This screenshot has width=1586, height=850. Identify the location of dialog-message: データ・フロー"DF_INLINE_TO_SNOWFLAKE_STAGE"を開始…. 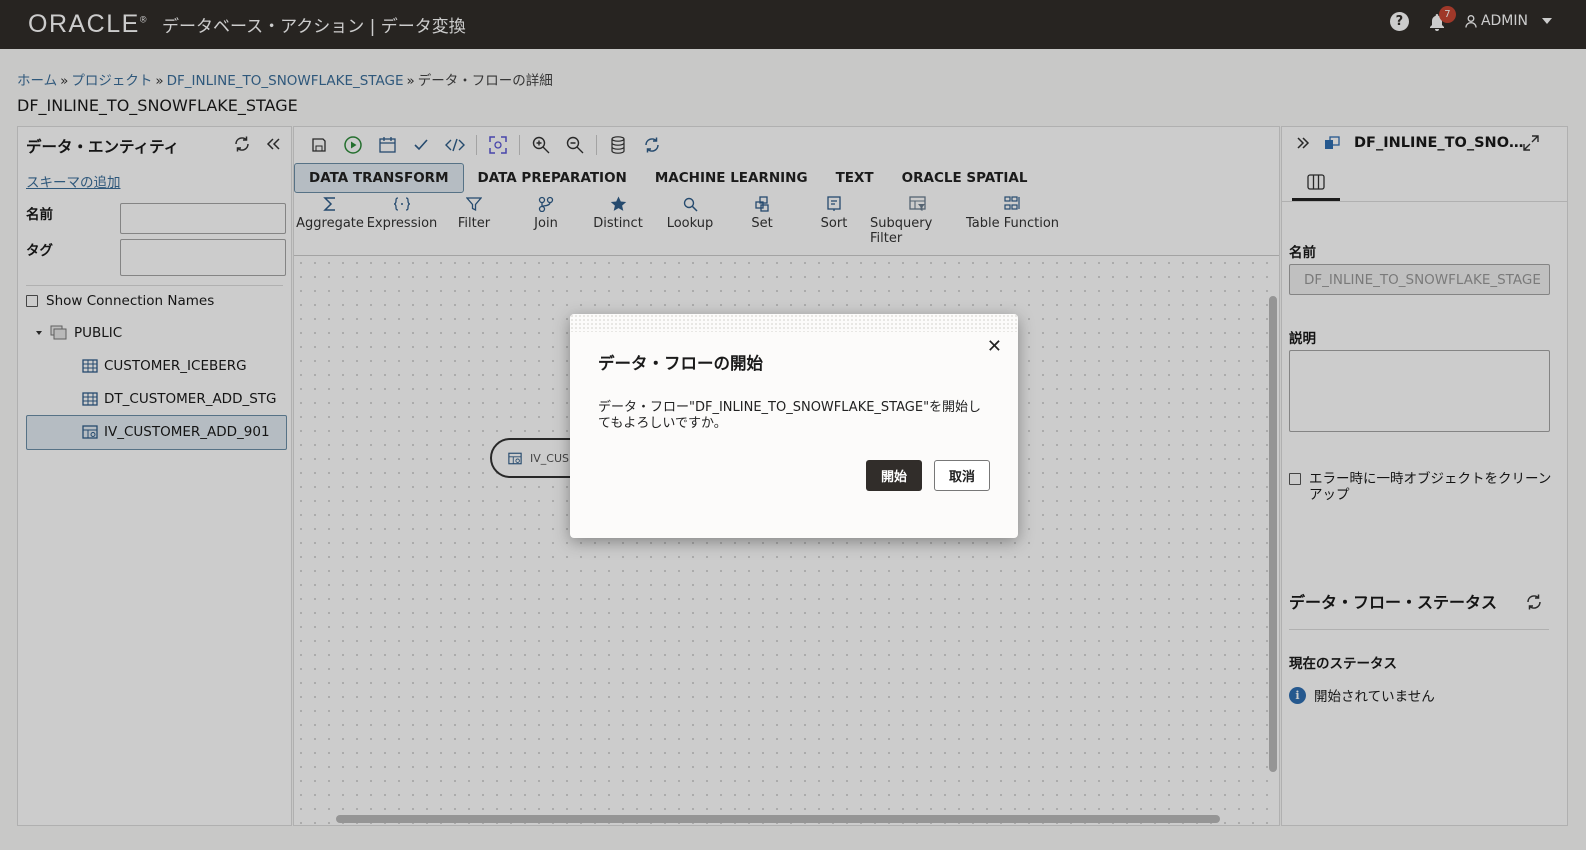
(790, 415).